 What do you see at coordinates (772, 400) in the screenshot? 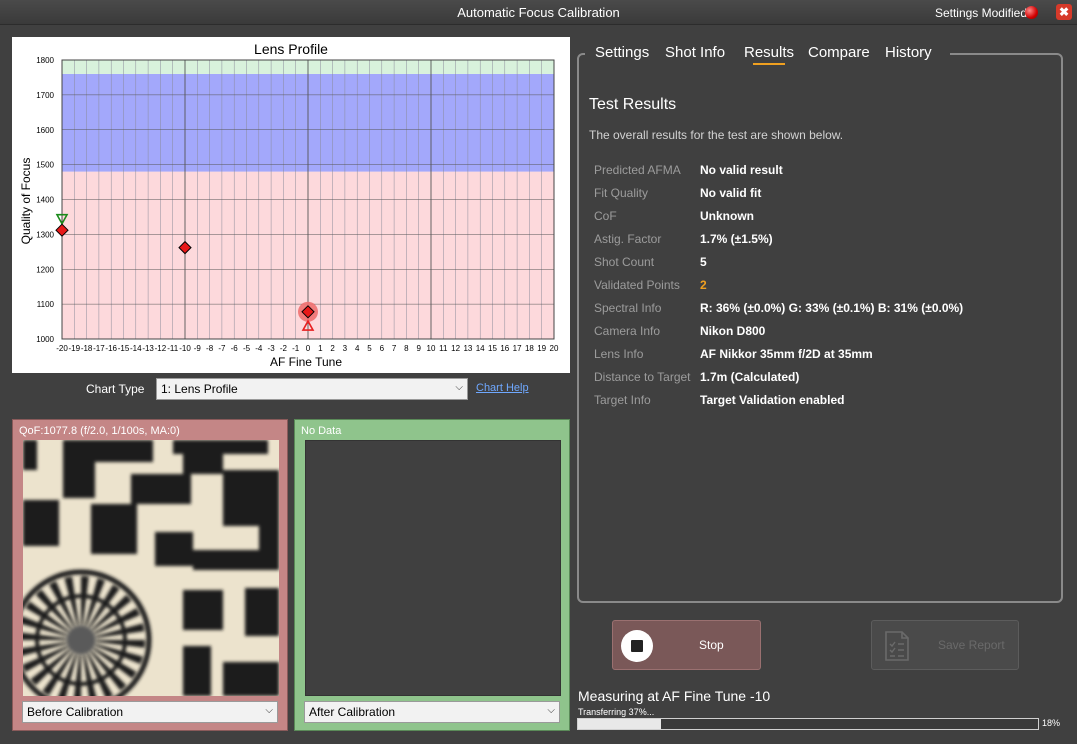
I see `result-value: Target Validation enabled` at bounding box center [772, 400].